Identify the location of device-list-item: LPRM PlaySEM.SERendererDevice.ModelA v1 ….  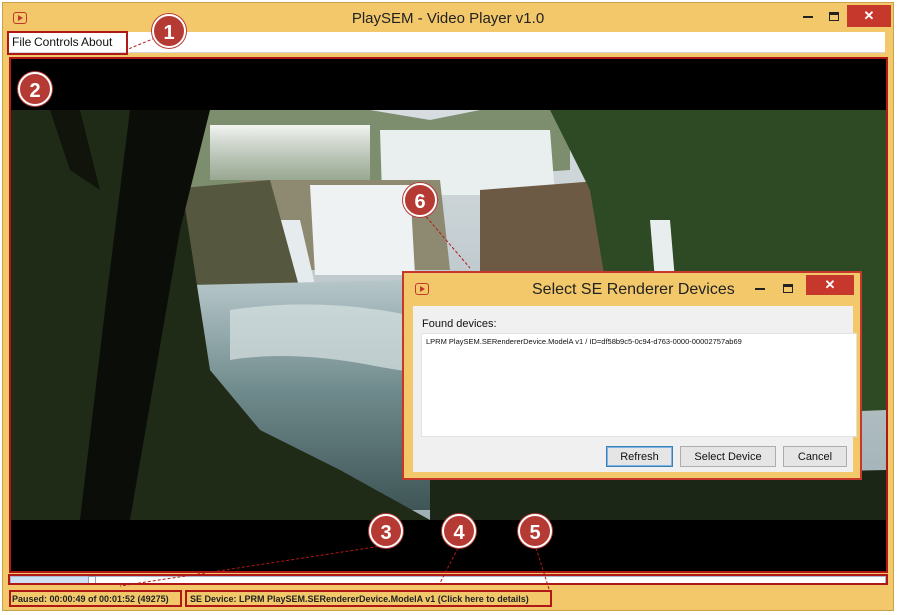
(584, 341).